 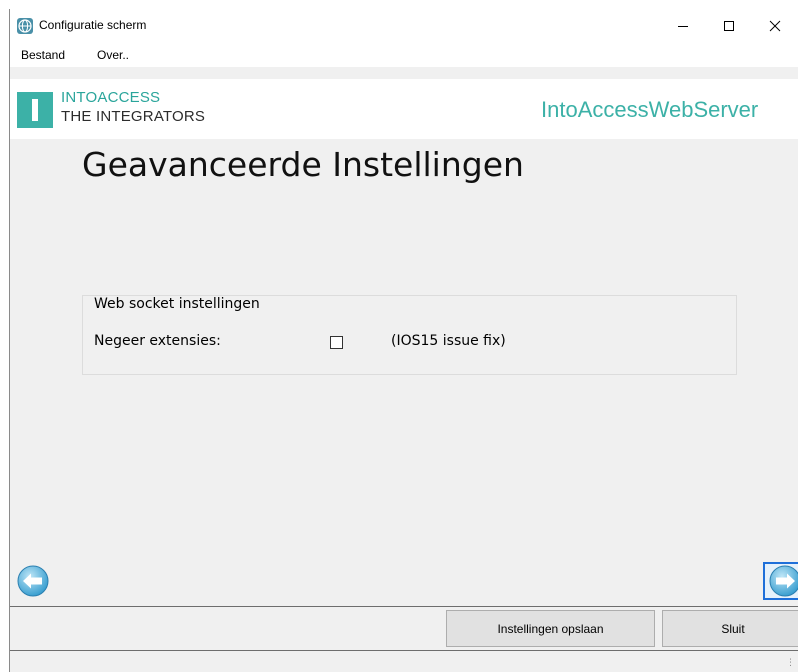 What do you see at coordinates (404, 55) in the screenshot?
I see `menu-bar: Bestand Over..` at bounding box center [404, 55].